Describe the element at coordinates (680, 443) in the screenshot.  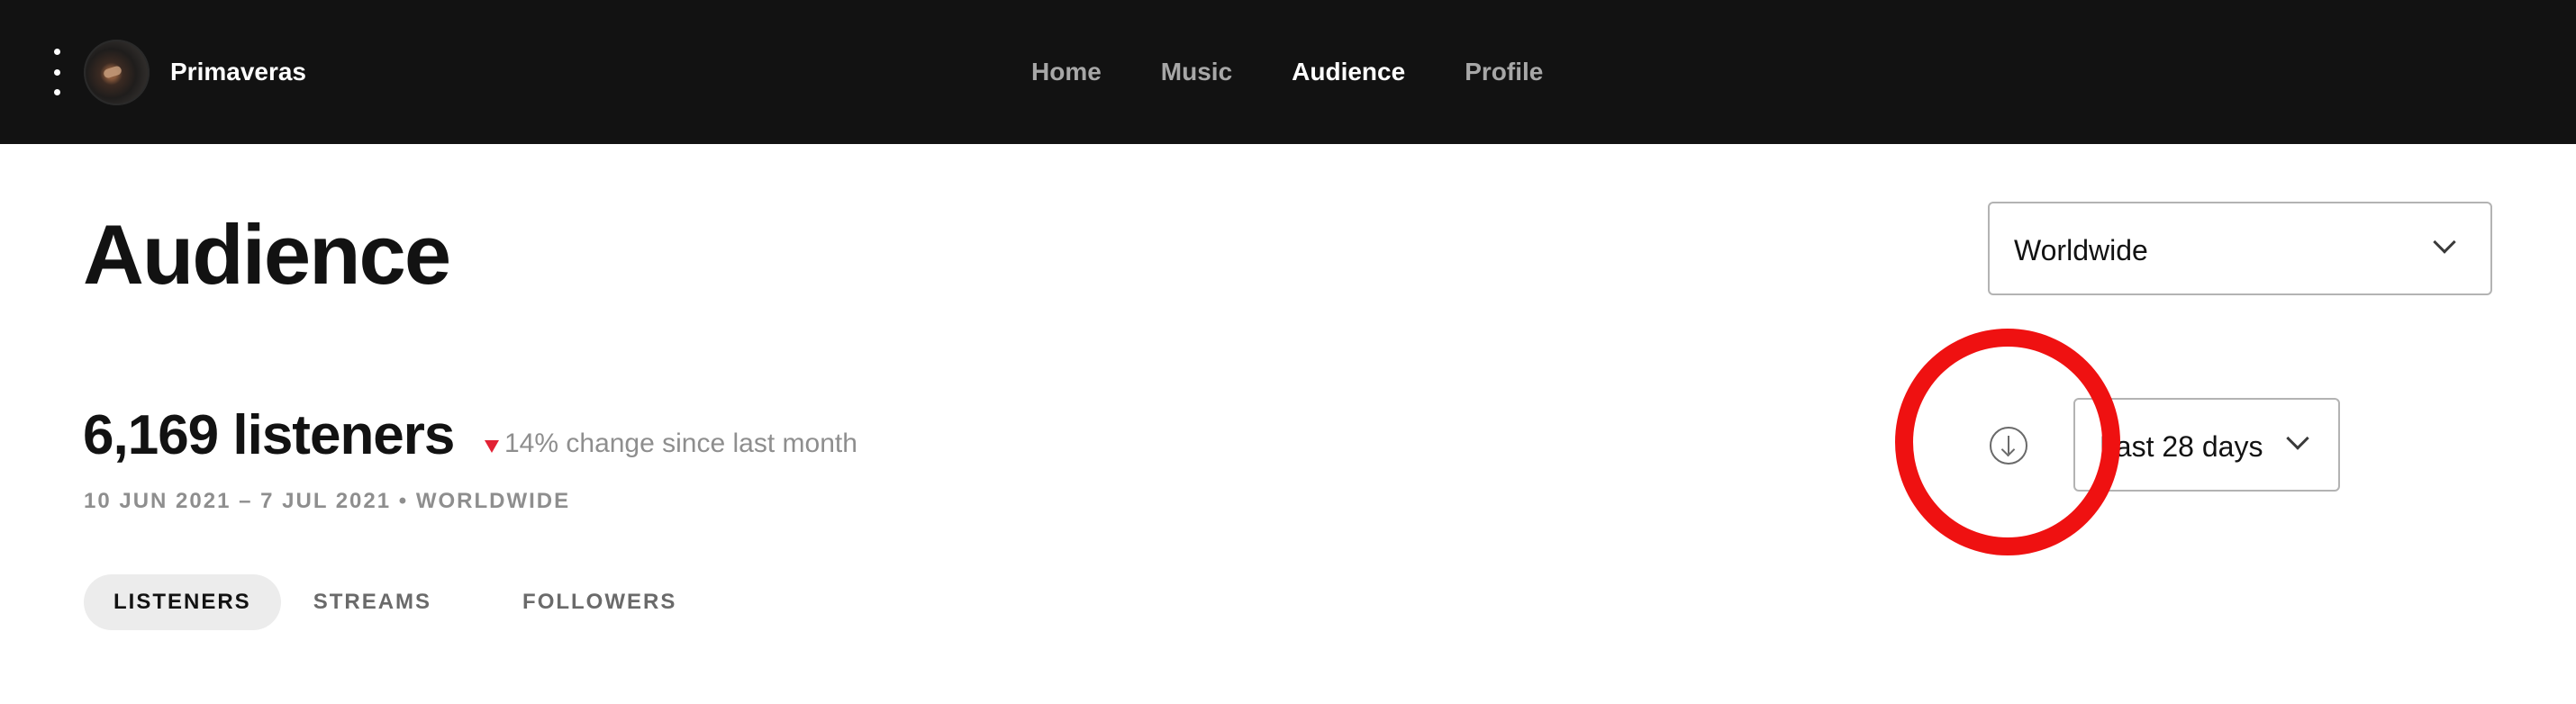
I see `change-text: 14% change since last month` at that location.